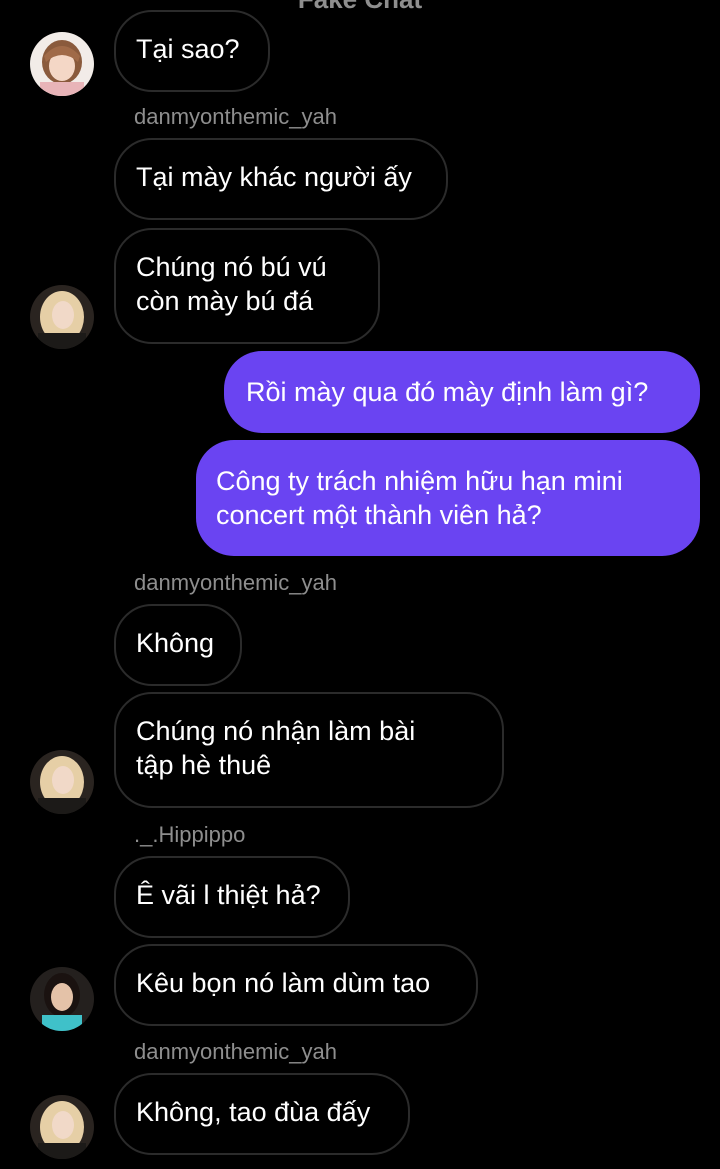 The height and width of the screenshot is (1169, 720). Describe the element at coordinates (188, 49) in the screenshot. I see `message-text: Tại sao?` at that location.